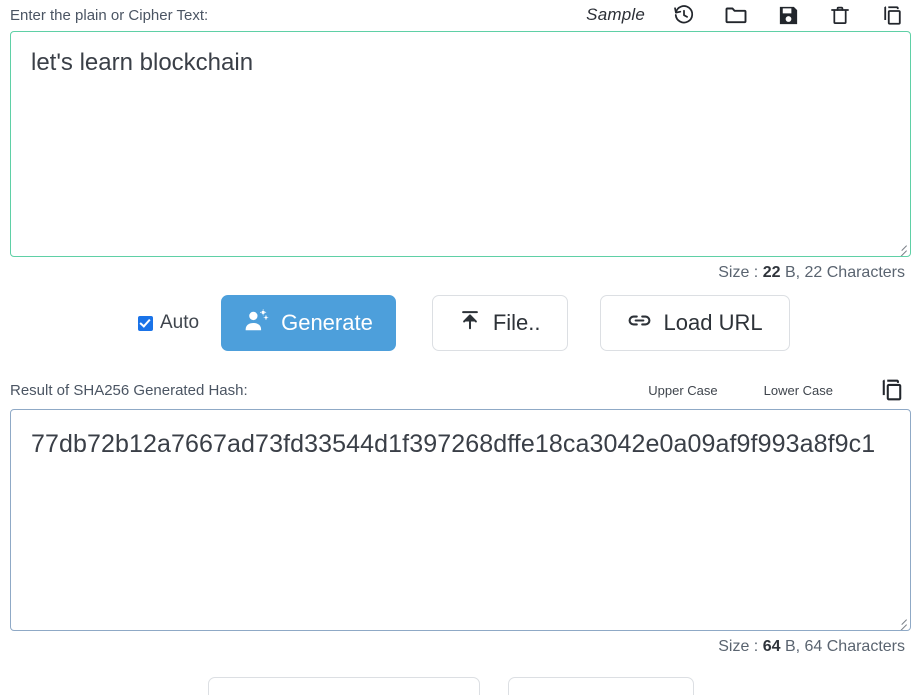  I want to click on plain-text-value: let's learn blockchain, so click(142, 62).